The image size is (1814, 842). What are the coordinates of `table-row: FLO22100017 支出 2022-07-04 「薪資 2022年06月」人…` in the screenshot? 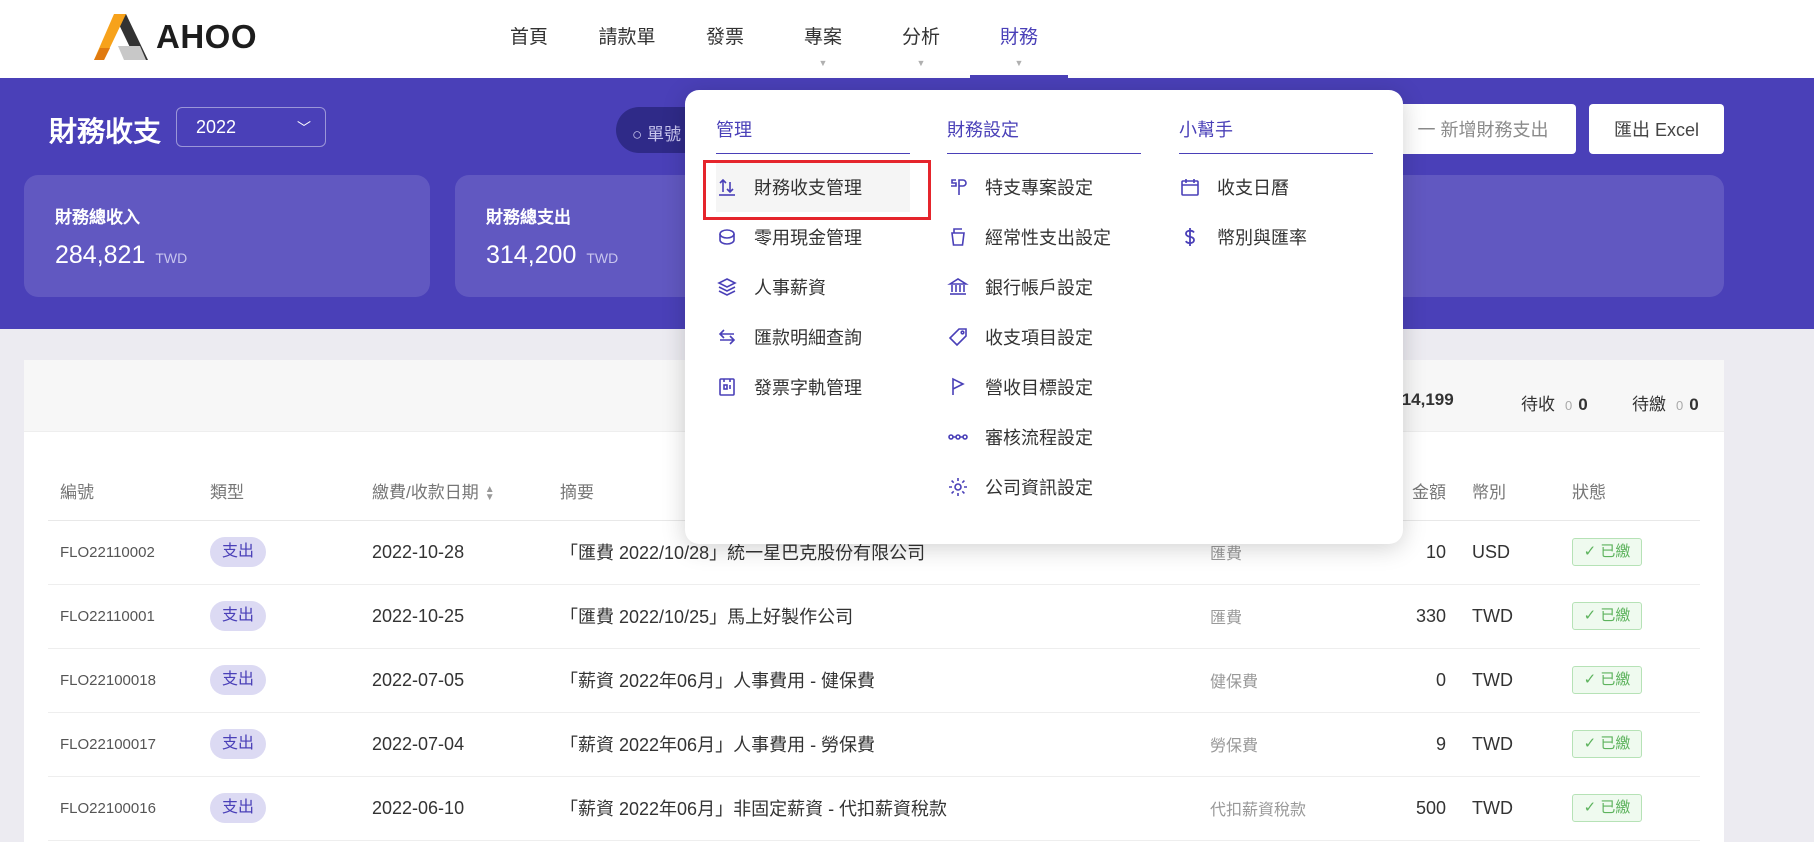 It's located at (874, 744).